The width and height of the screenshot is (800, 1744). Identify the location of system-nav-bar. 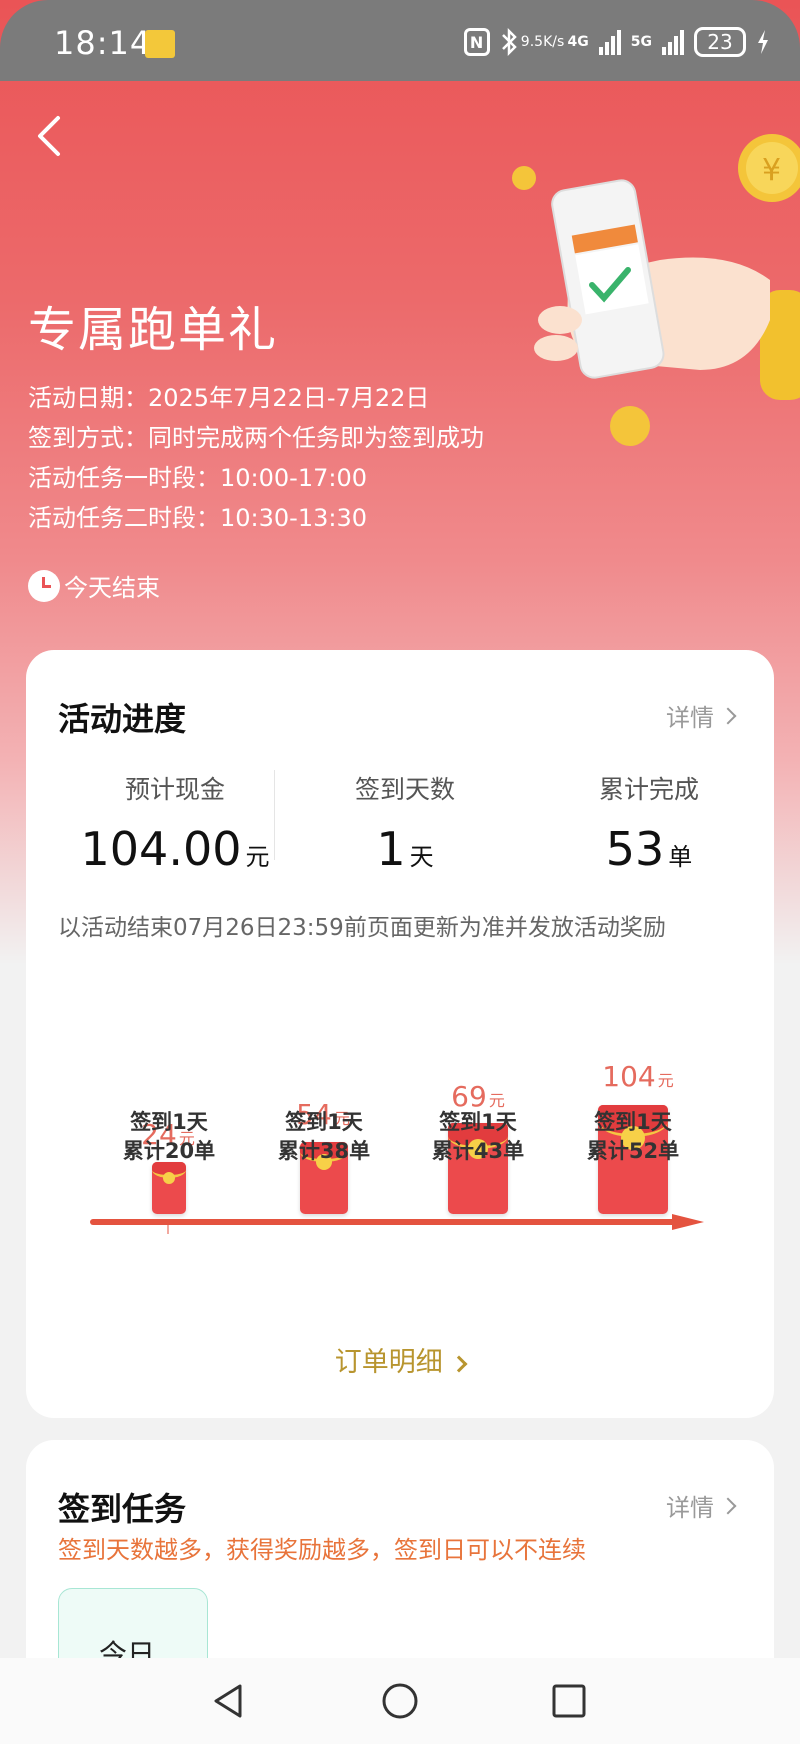
(400, 1701).